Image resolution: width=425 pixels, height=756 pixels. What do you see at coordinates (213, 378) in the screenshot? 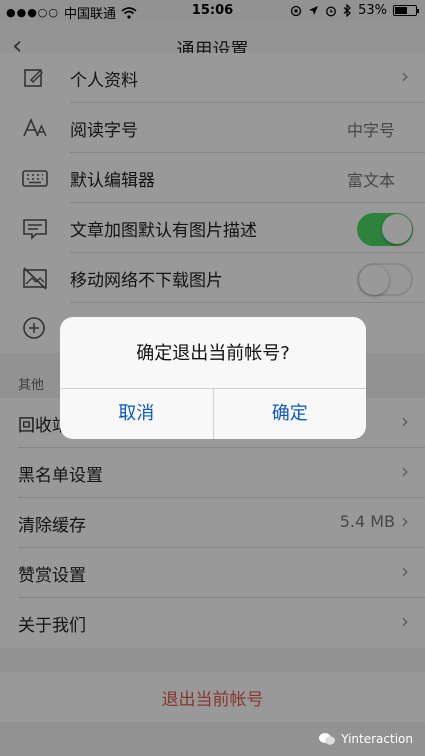
I see `logout-confirm-dialog: 确定退出当前帐号? 取消 确定` at bounding box center [213, 378].